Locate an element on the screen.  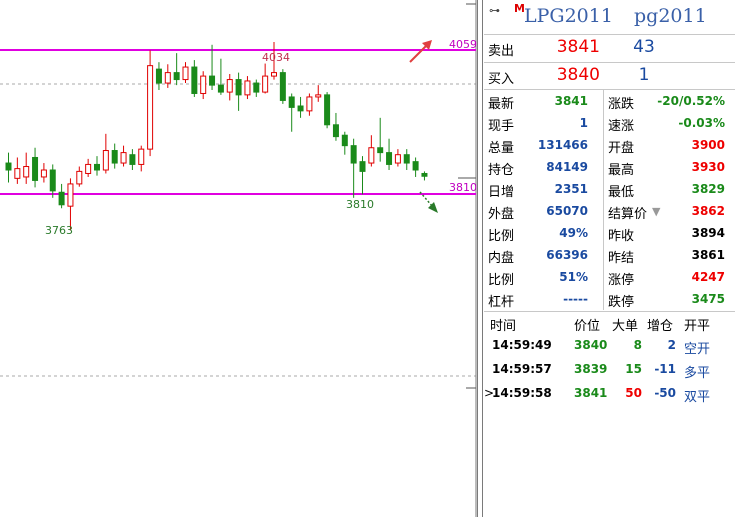
ask-row: 卖出 3841 43 is located at coordinates (609, 48).